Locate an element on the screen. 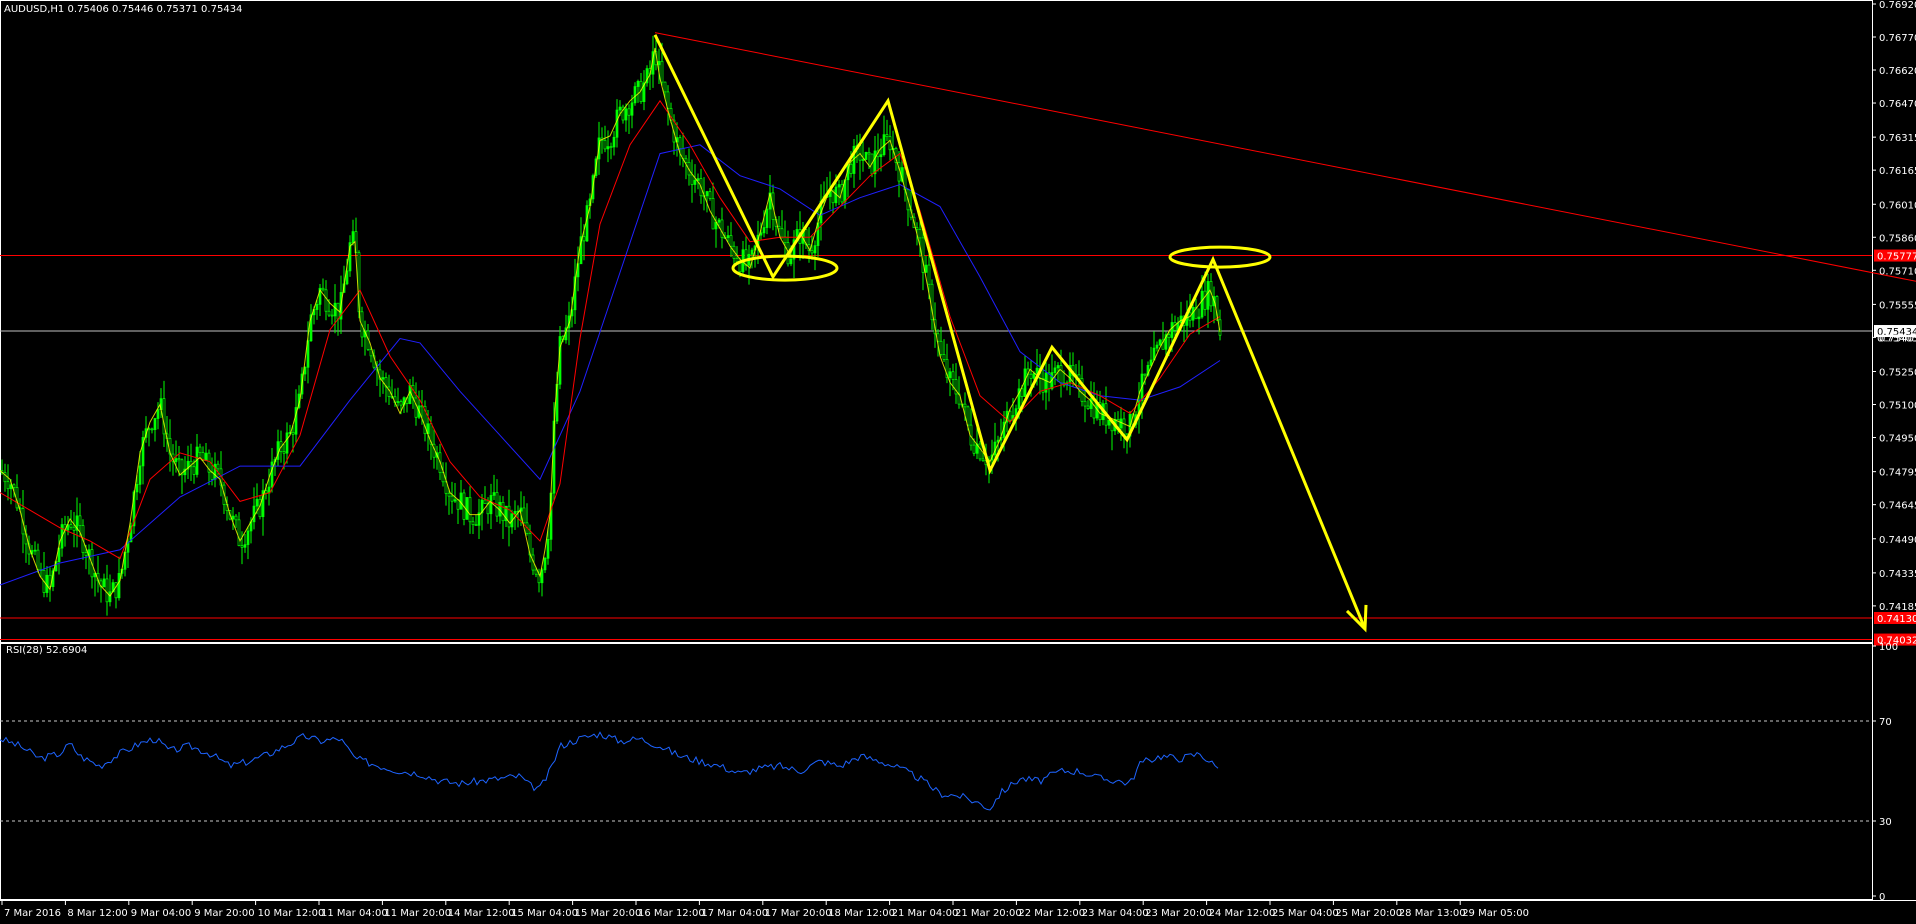 The image size is (1916, 924). x-tick-label: 17 Mar 20:00 is located at coordinates (798, 913).